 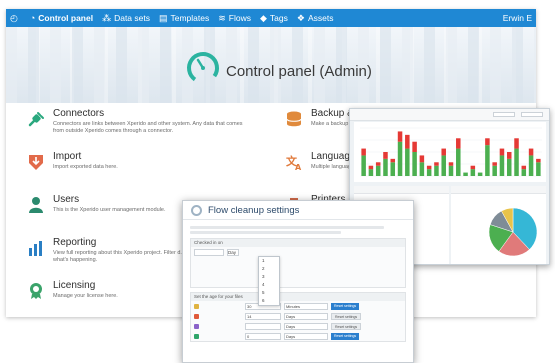 What do you see at coordinates (269, 301) in the screenshot?
I see `dropdown-option: 6` at bounding box center [269, 301].